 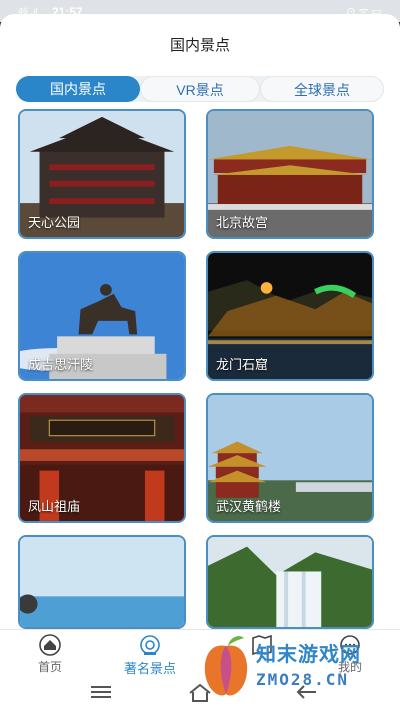 I want to click on watermark-text: 知末游戏网, so click(x=308, y=655).